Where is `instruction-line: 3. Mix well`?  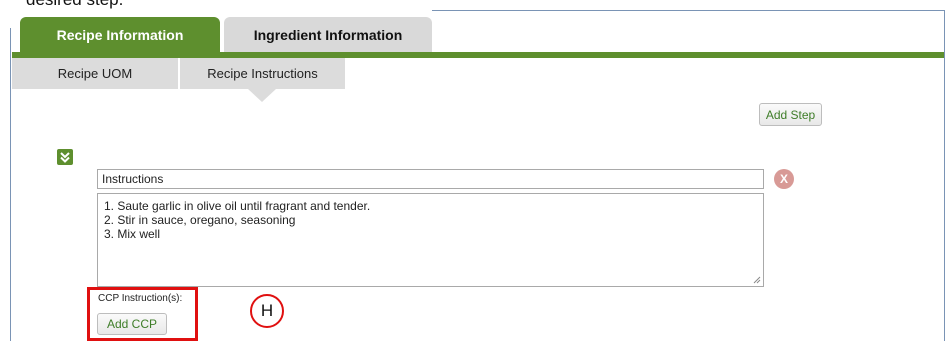 instruction-line: 3. Mix well is located at coordinates (132, 234).